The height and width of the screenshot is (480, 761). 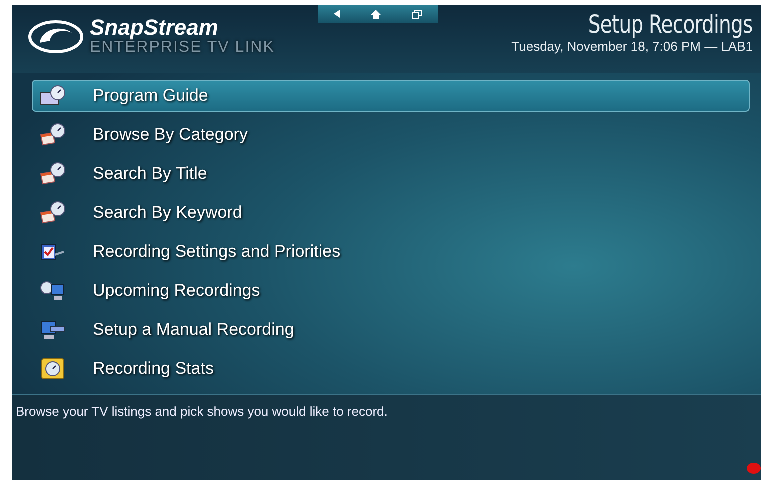 What do you see at coordinates (53, 96) in the screenshot?
I see `tv-clock-icon` at bounding box center [53, 96].